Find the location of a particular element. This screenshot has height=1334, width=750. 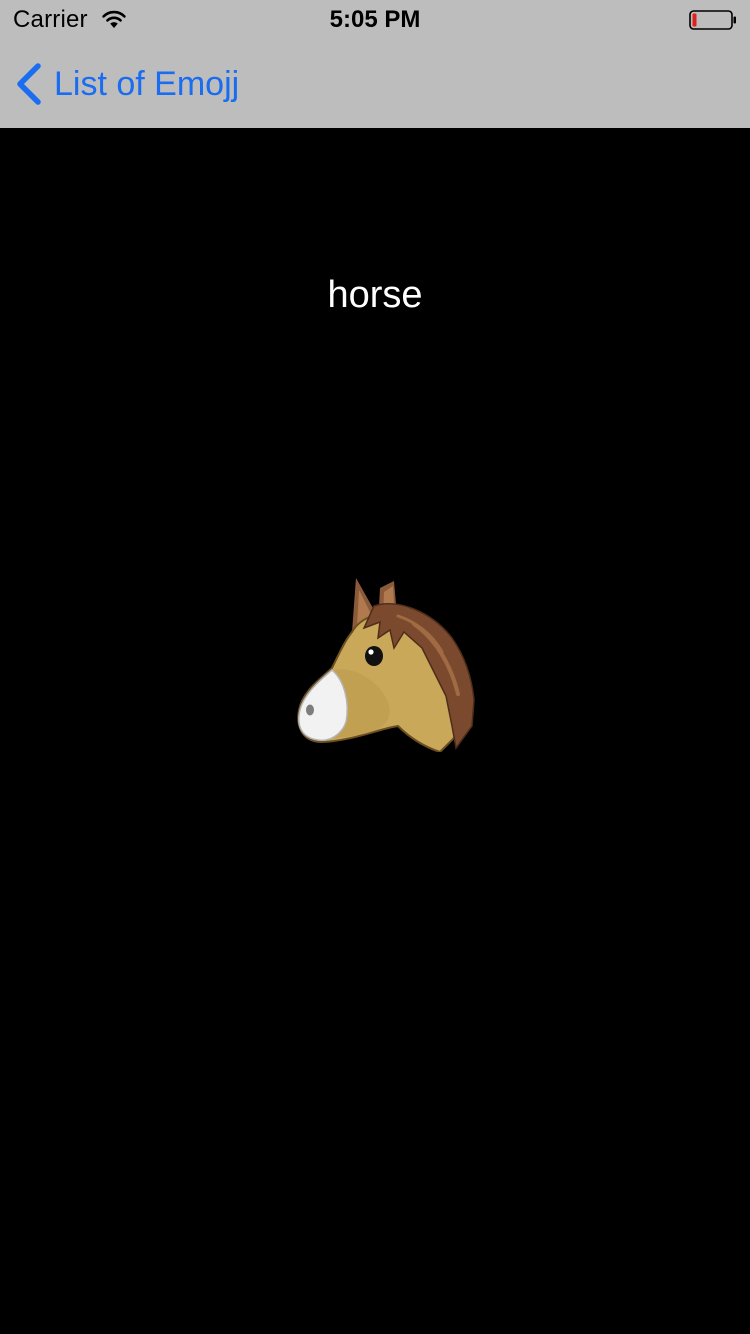

chevron-left-icon is located at coordinates (29, 84).